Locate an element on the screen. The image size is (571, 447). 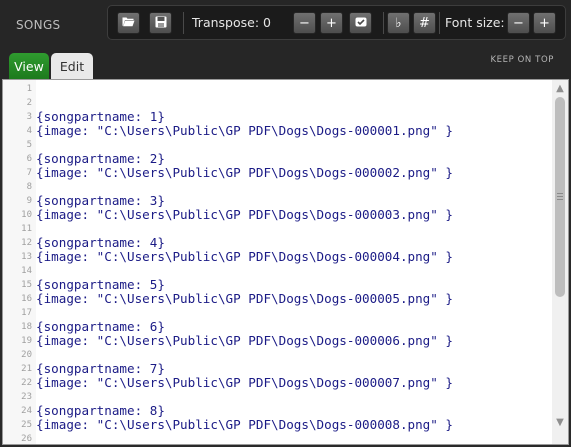
line-number: 4 is located at coordinates (29, 131).